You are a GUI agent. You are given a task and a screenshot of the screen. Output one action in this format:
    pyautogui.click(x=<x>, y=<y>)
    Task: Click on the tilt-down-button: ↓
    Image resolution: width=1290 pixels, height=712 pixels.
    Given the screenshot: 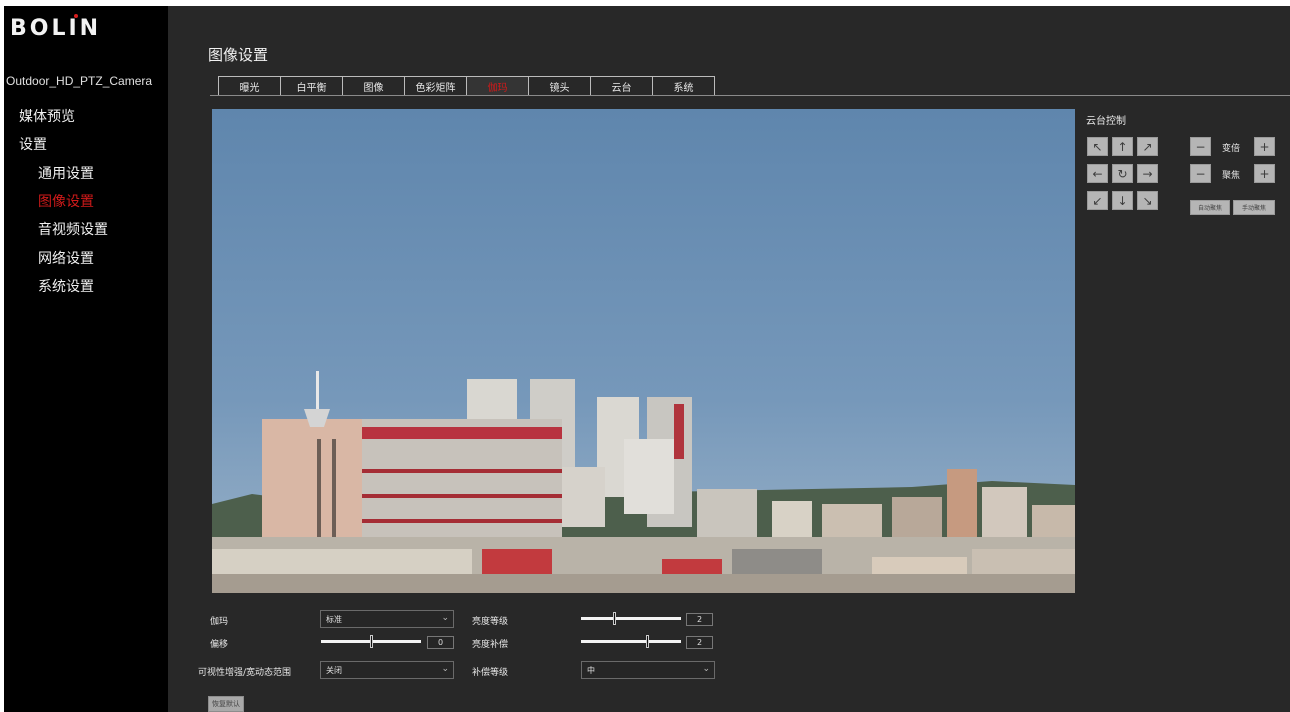 What is the action you would take?
    pyautogui.click(x=1122, y=200)
    